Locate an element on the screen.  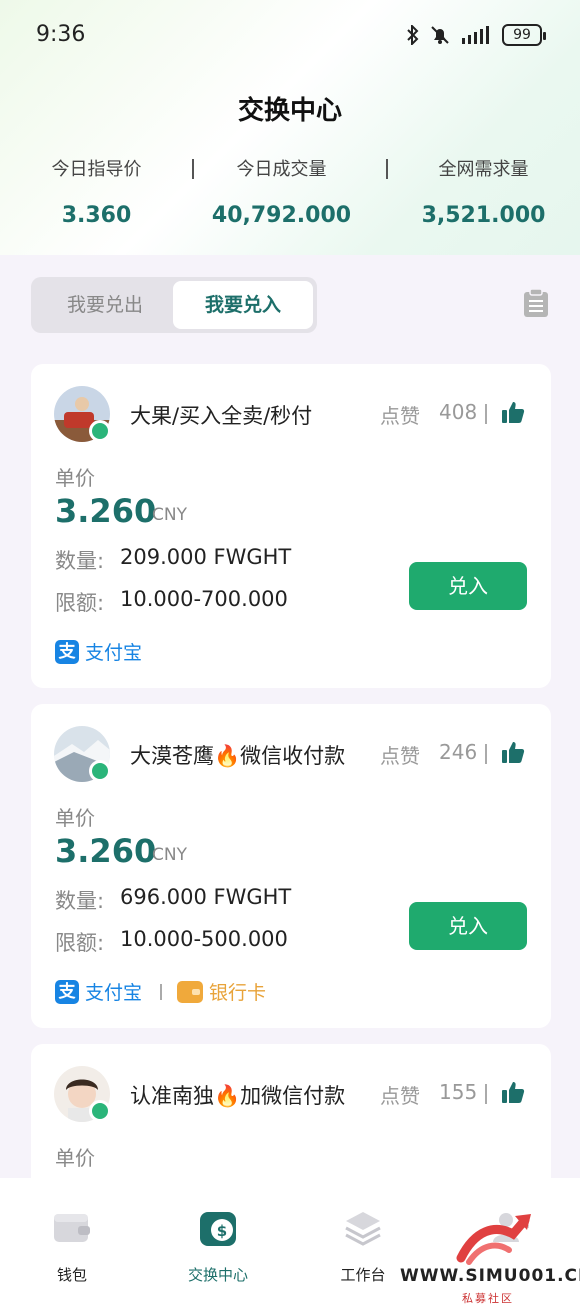
stat-volume: 今日成交量 40,792.000 is located at coordinates (281, 191).